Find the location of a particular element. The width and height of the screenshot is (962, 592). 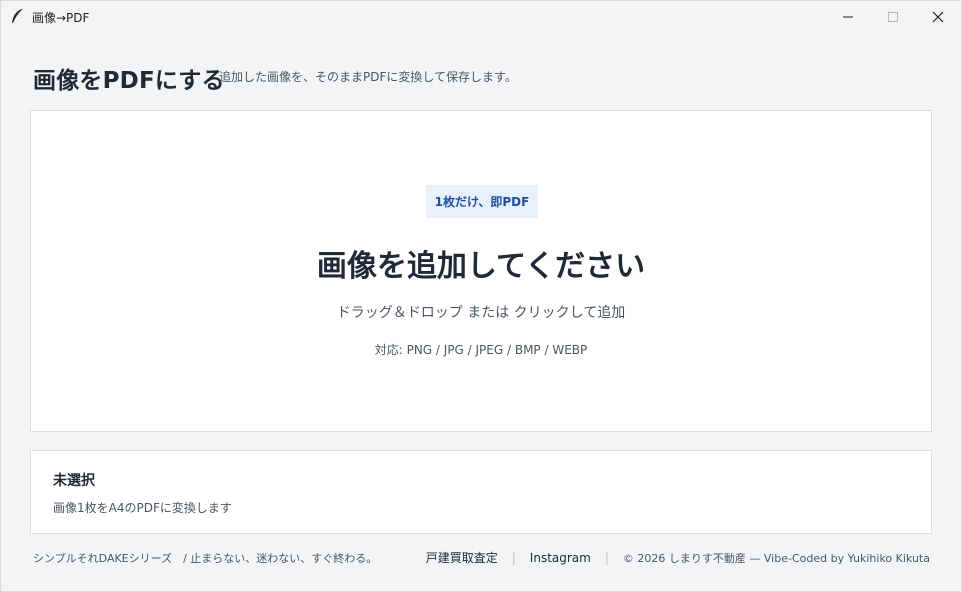

minimize-button is located at coordinates (848, 16).